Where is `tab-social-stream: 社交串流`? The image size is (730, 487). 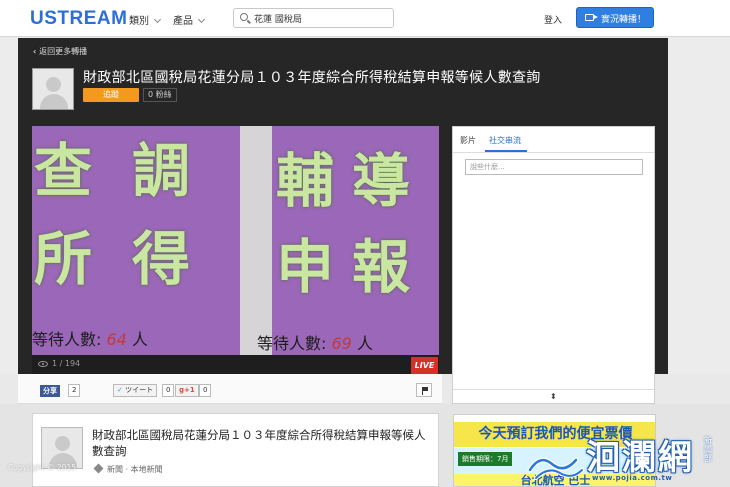
tab-social-stream: 社交串流 is located at coordinates (505, 140).